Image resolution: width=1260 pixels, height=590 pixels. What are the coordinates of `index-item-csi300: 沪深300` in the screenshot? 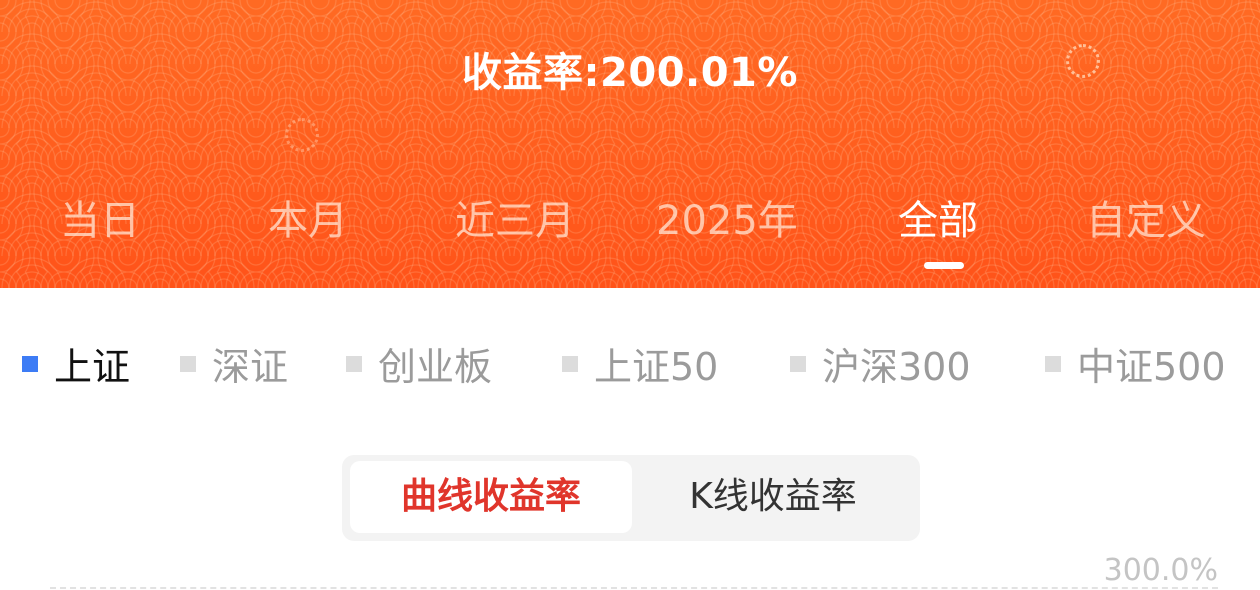 It's located at (880, 363).